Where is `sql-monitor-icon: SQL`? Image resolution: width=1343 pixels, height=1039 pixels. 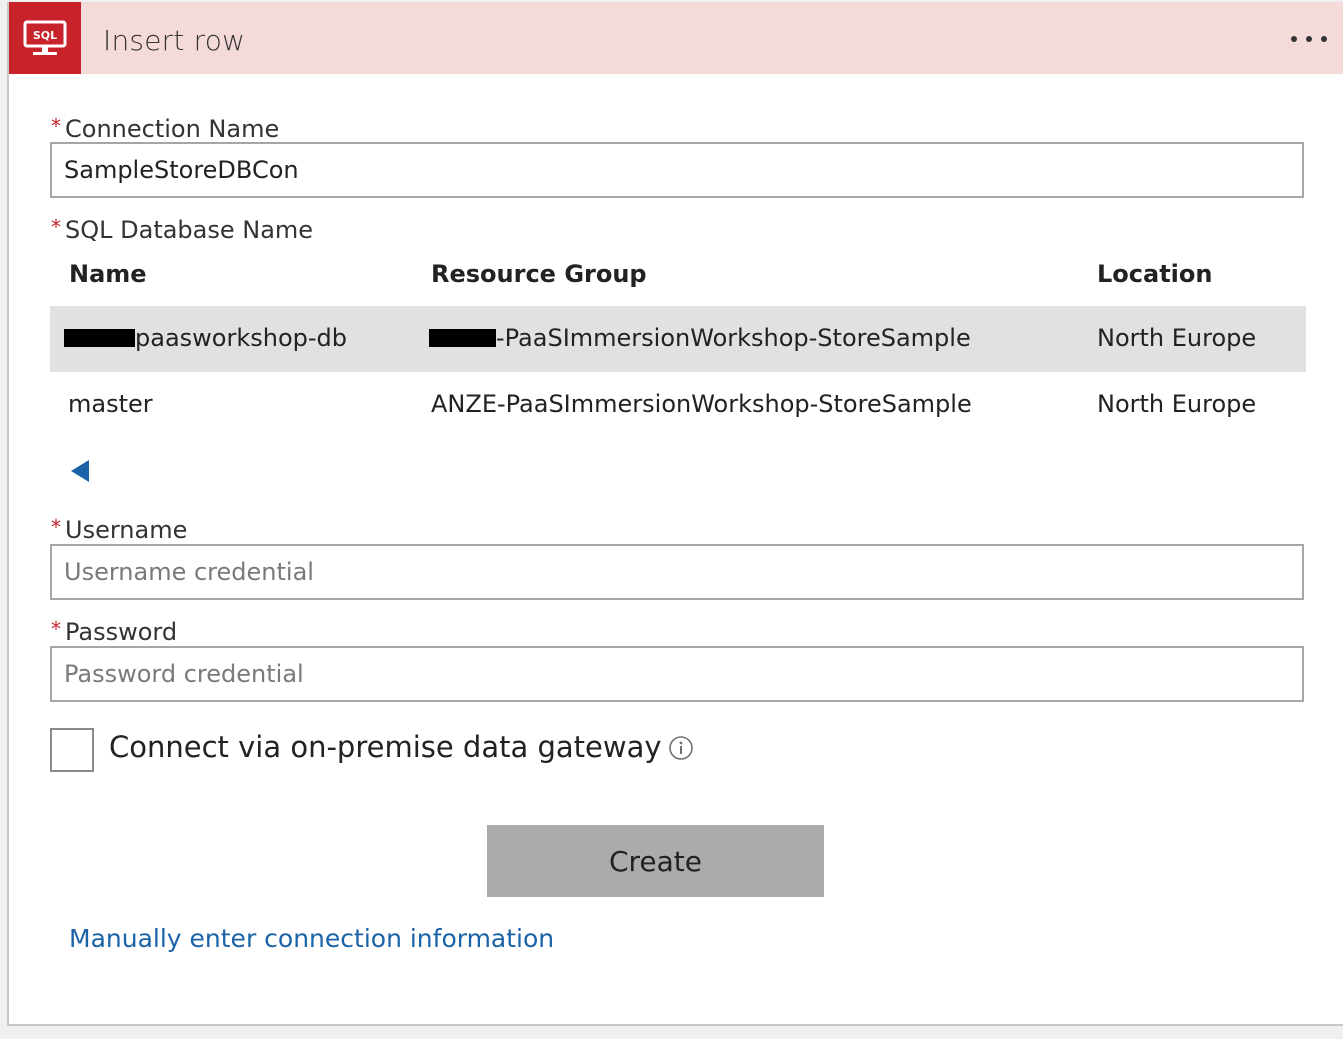
sql-monitor-icon: SQL is located at coordinates (45, 37).